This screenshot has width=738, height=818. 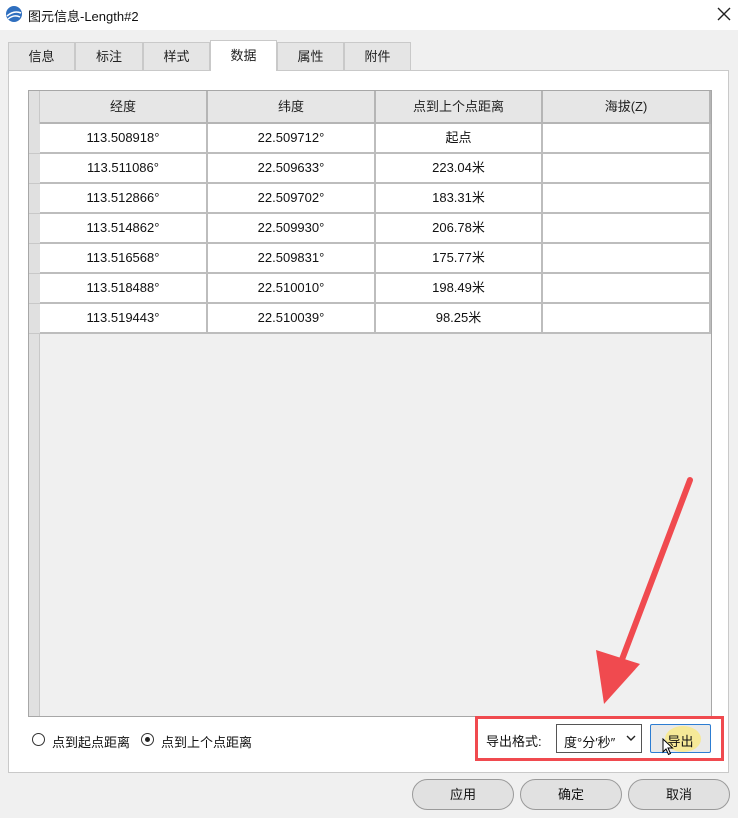 What do you see at coordinates (292, 229) in the screenshot?
I see `table-cell-latitude: 22.509930°` at bounding box center [292, 229].